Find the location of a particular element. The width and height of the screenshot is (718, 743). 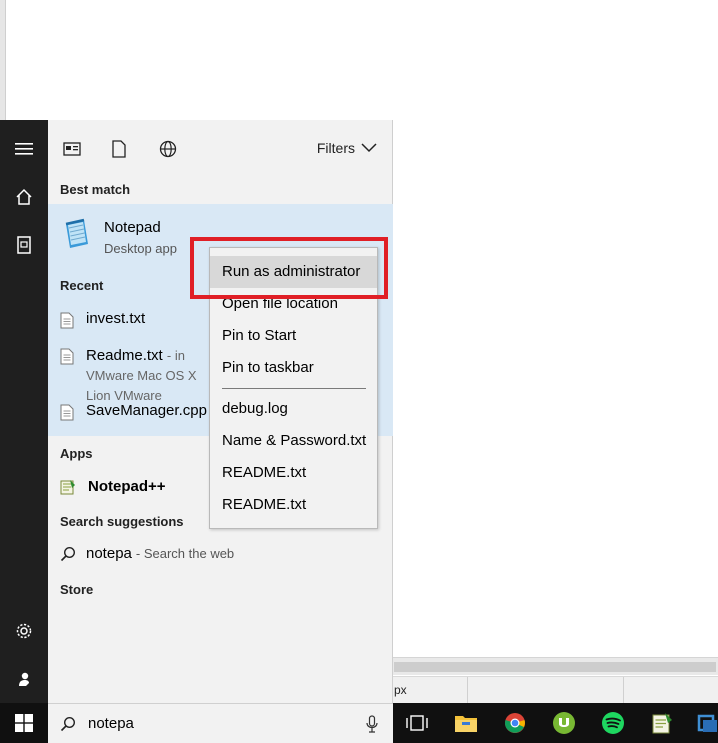

document-icon is located at coordinates (119, 149).